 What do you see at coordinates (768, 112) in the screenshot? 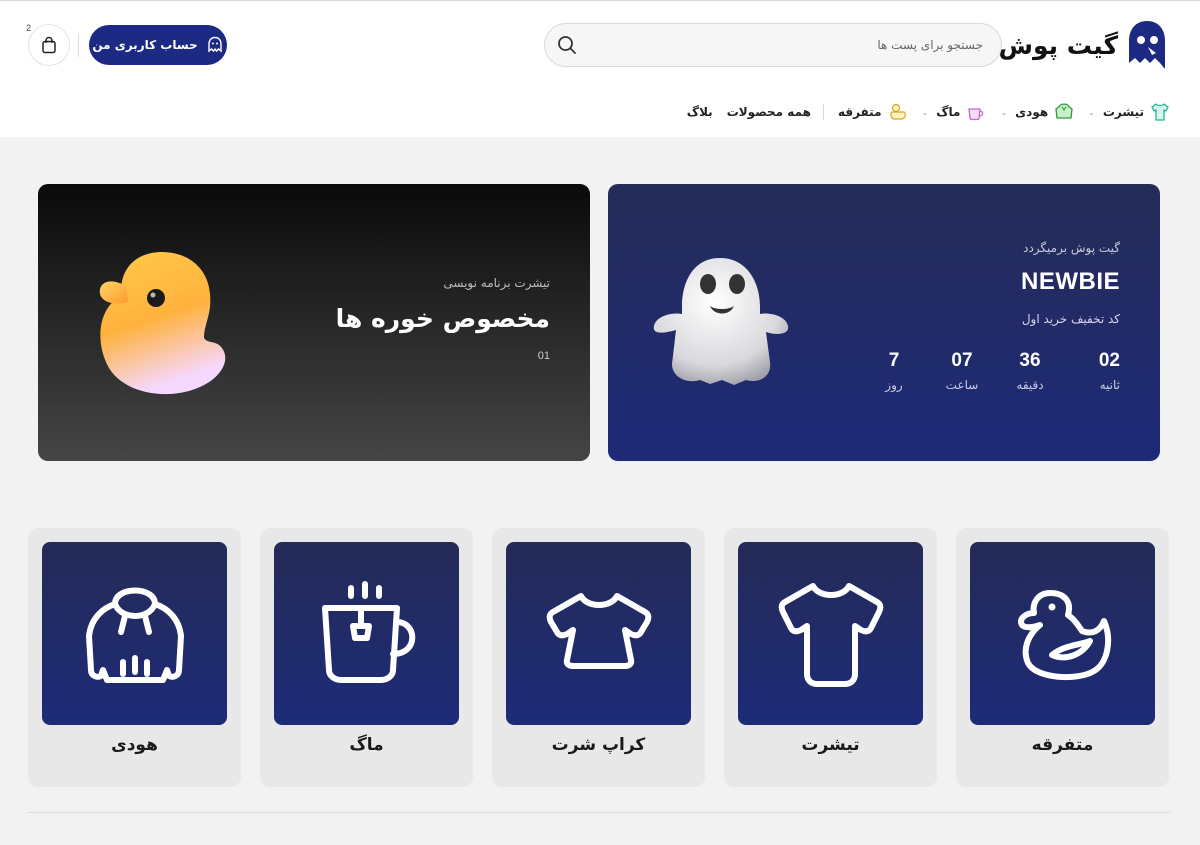
I see `nav-label: همه محصولات` at bounding box center [768, 112].